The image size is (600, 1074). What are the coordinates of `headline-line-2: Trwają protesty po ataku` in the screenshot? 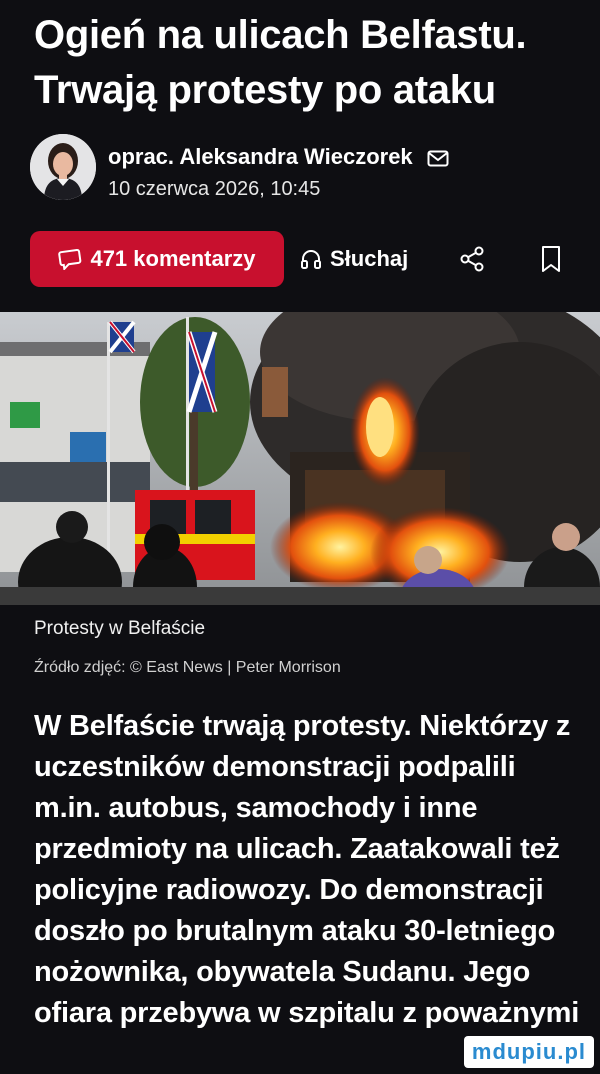 It's located at (265, 90).